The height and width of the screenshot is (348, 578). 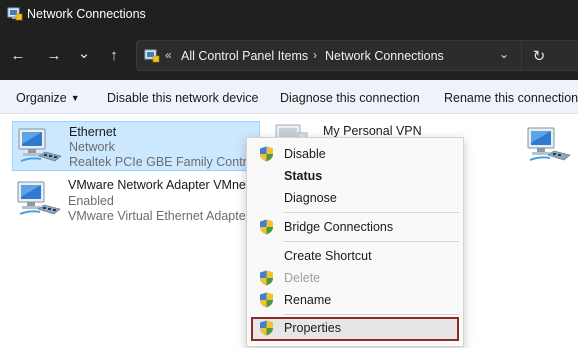 What do you see at coordinates (339, 227) in the screenshot?
I see `menu-item-label: Bridge Connections` at bounding box center [339, 227].